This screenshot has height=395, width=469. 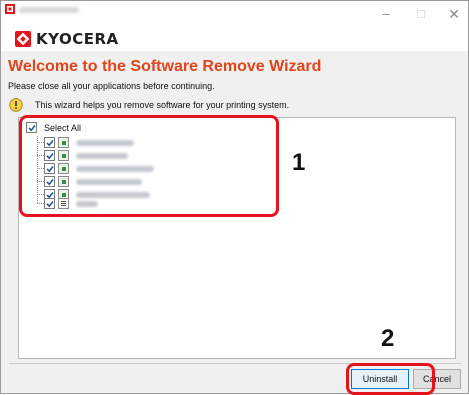 I want to click on close-button: ✕, so click(x=454, y=14).